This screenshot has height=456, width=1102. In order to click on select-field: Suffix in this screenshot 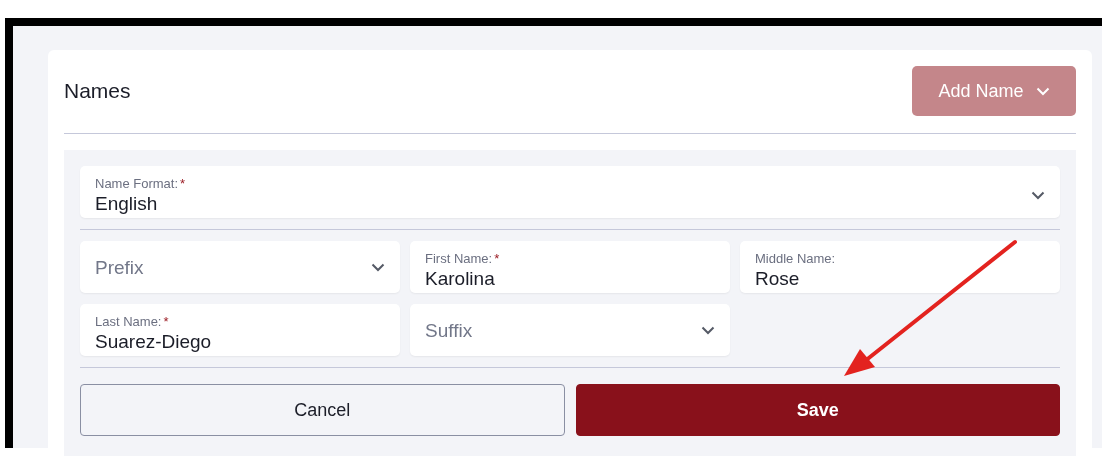, I will do `click(570, 330)`.